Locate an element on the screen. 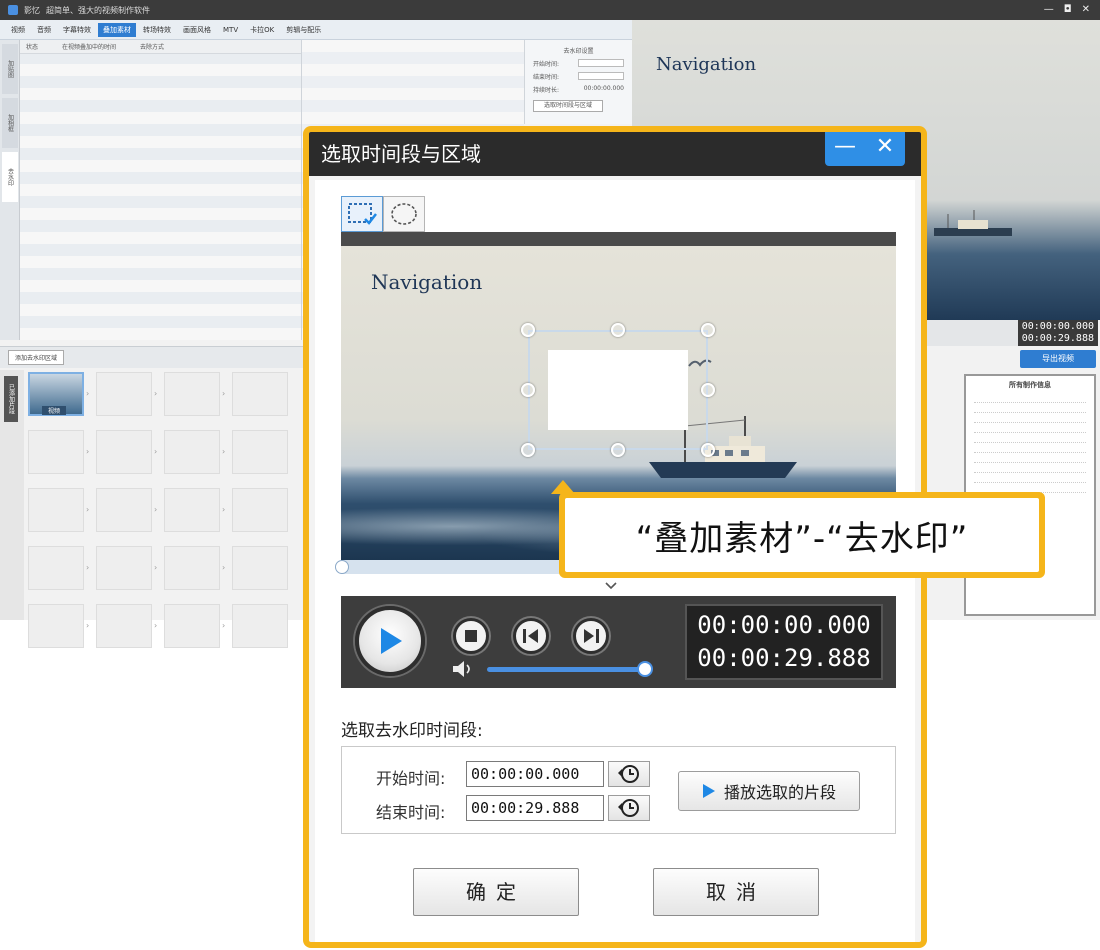 Image resolution: width=1100 pixels, height=950 pixels. play-selected-segment-label: 播放选取的片段 is located at coordinates (779, 792).